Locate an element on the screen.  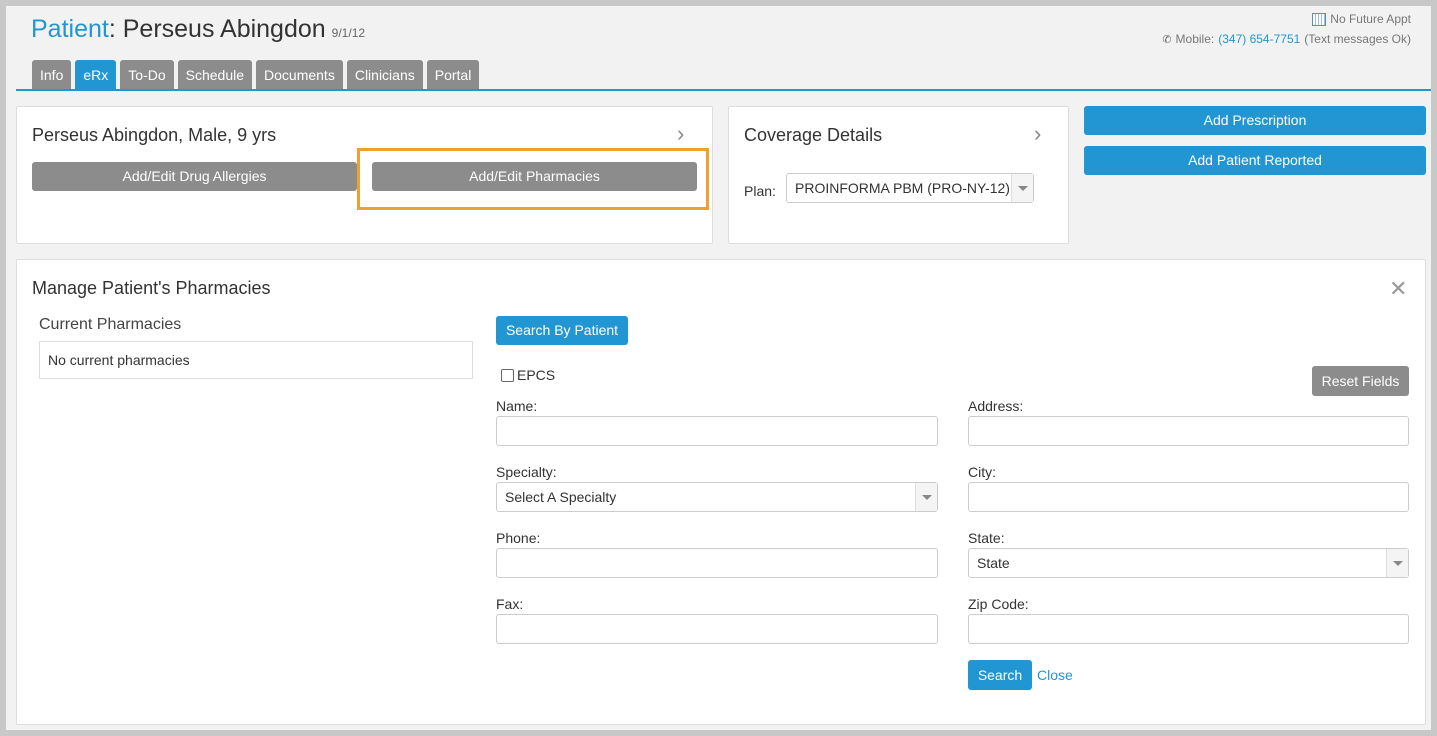
epcs-option: EPCS is located at coordinates (528, 375).